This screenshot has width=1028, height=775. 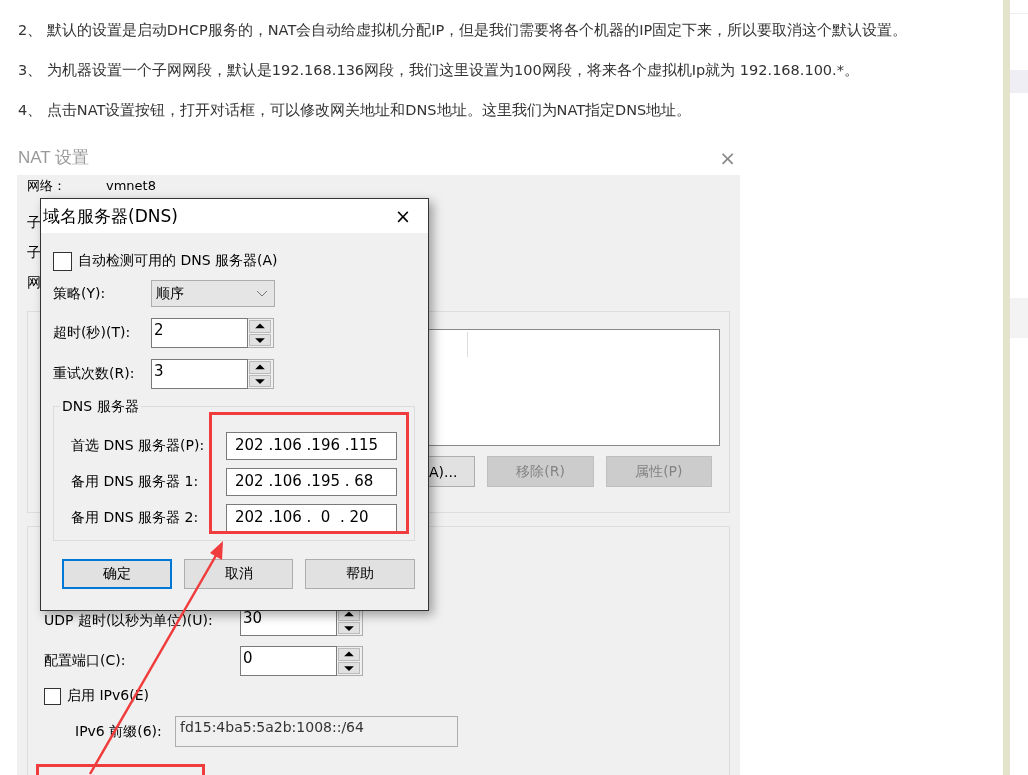 What do you see at coordinates (135, 481) in the screenshot?
I see `field-label: 备用 DNS 服务器 1:` at bounding box center [135, 481].